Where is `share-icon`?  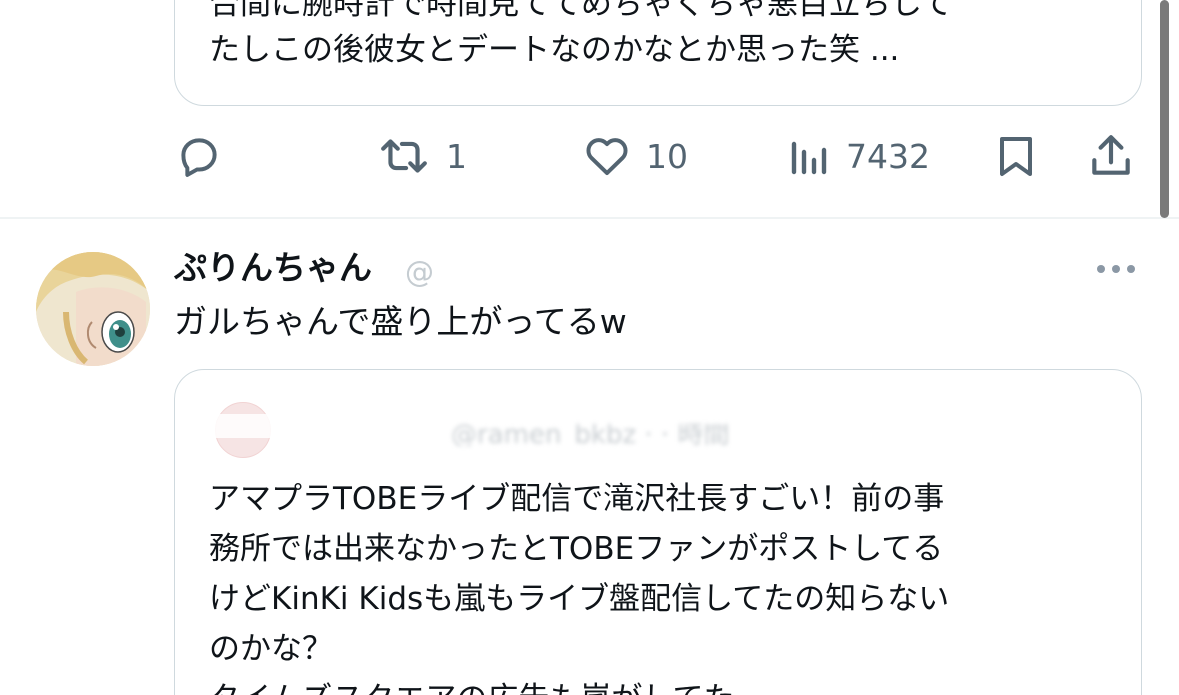 share-icon is located at coordinates (1111, 155).